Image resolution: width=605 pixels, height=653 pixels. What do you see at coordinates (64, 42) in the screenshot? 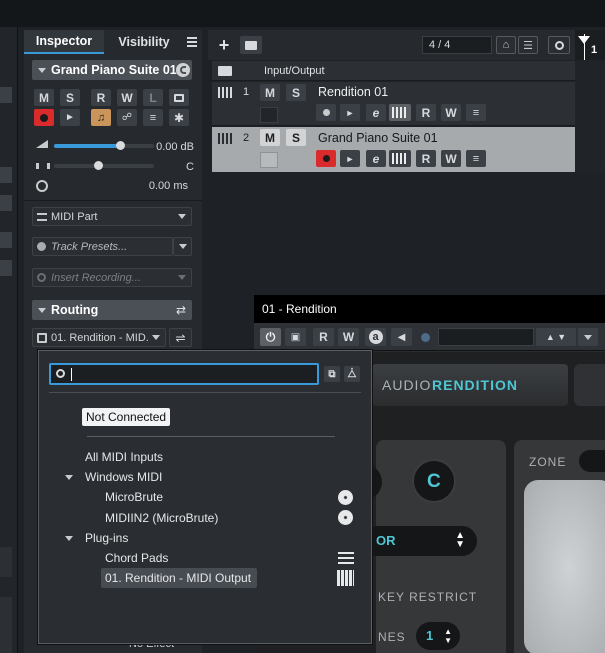
I see `tab-inspector: Inspector` at bounding box center [64, 42].